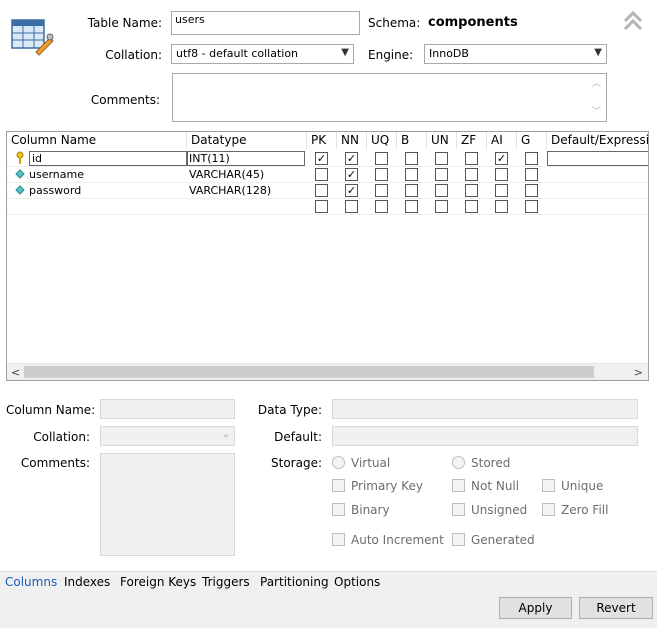 The height and width of the screenshot is (628, 657). I want to click on primary-key-label: Primary Key, so click(387, 486).